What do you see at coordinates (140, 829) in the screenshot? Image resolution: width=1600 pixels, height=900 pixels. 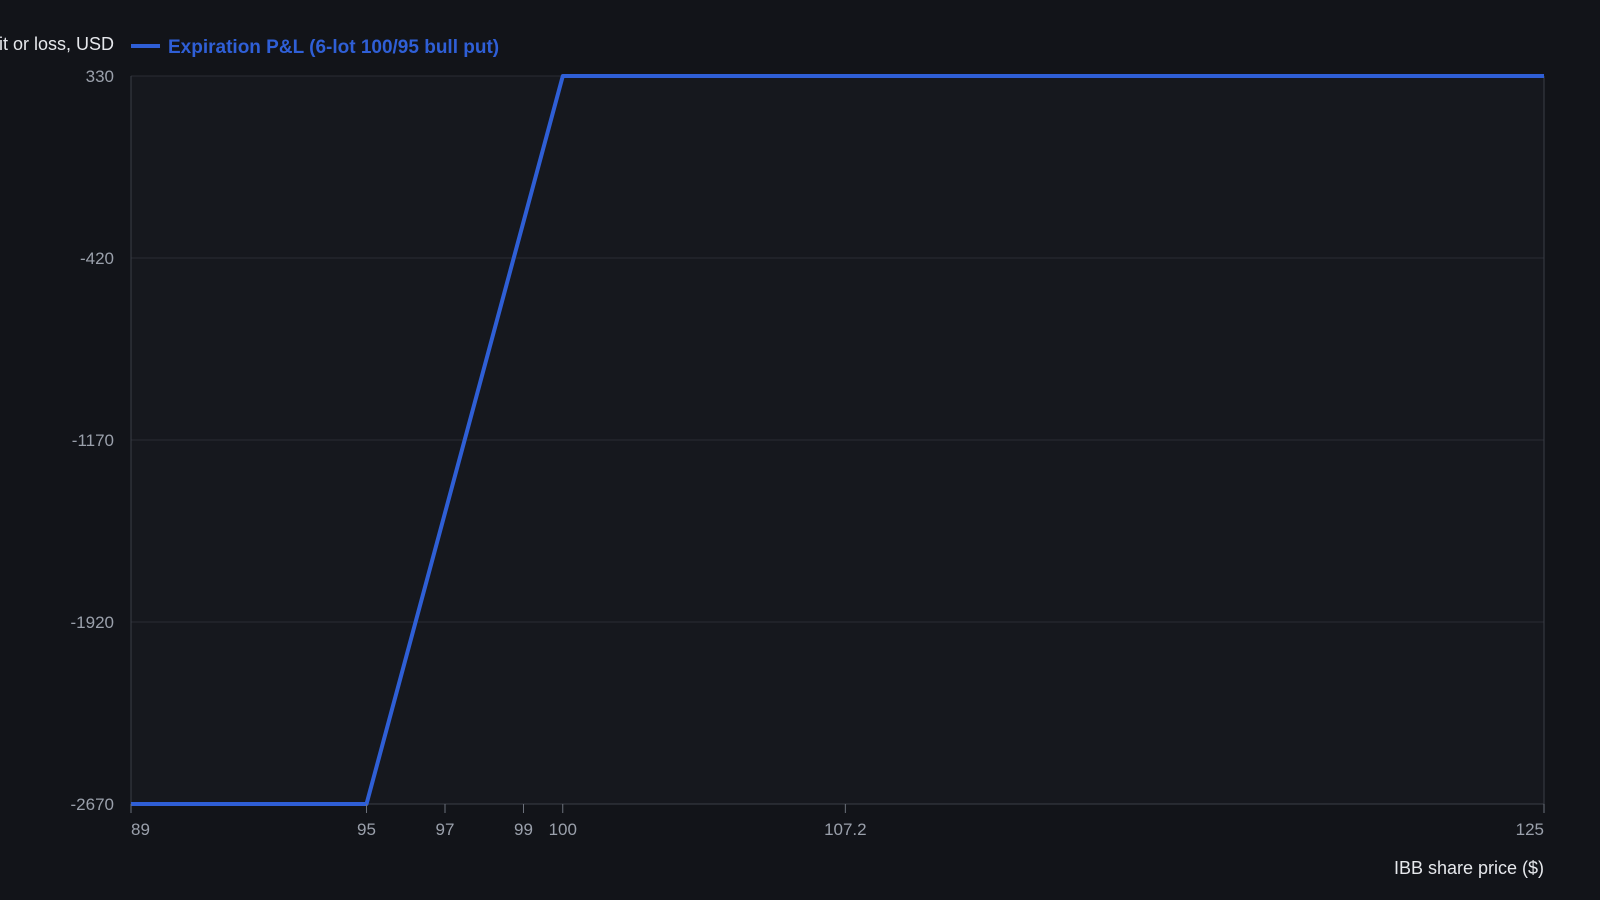 I see `x-tick-label: 89` at bounding box center [140, 829].